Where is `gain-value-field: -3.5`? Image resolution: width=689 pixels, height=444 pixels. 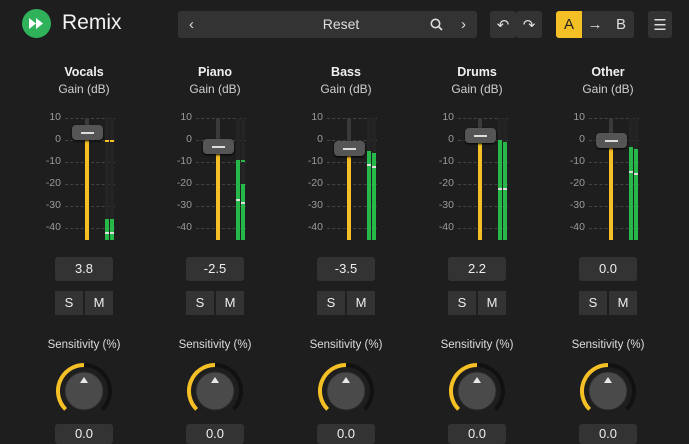 gain-value-field: -3.5 is located at coordinates (346, 269).